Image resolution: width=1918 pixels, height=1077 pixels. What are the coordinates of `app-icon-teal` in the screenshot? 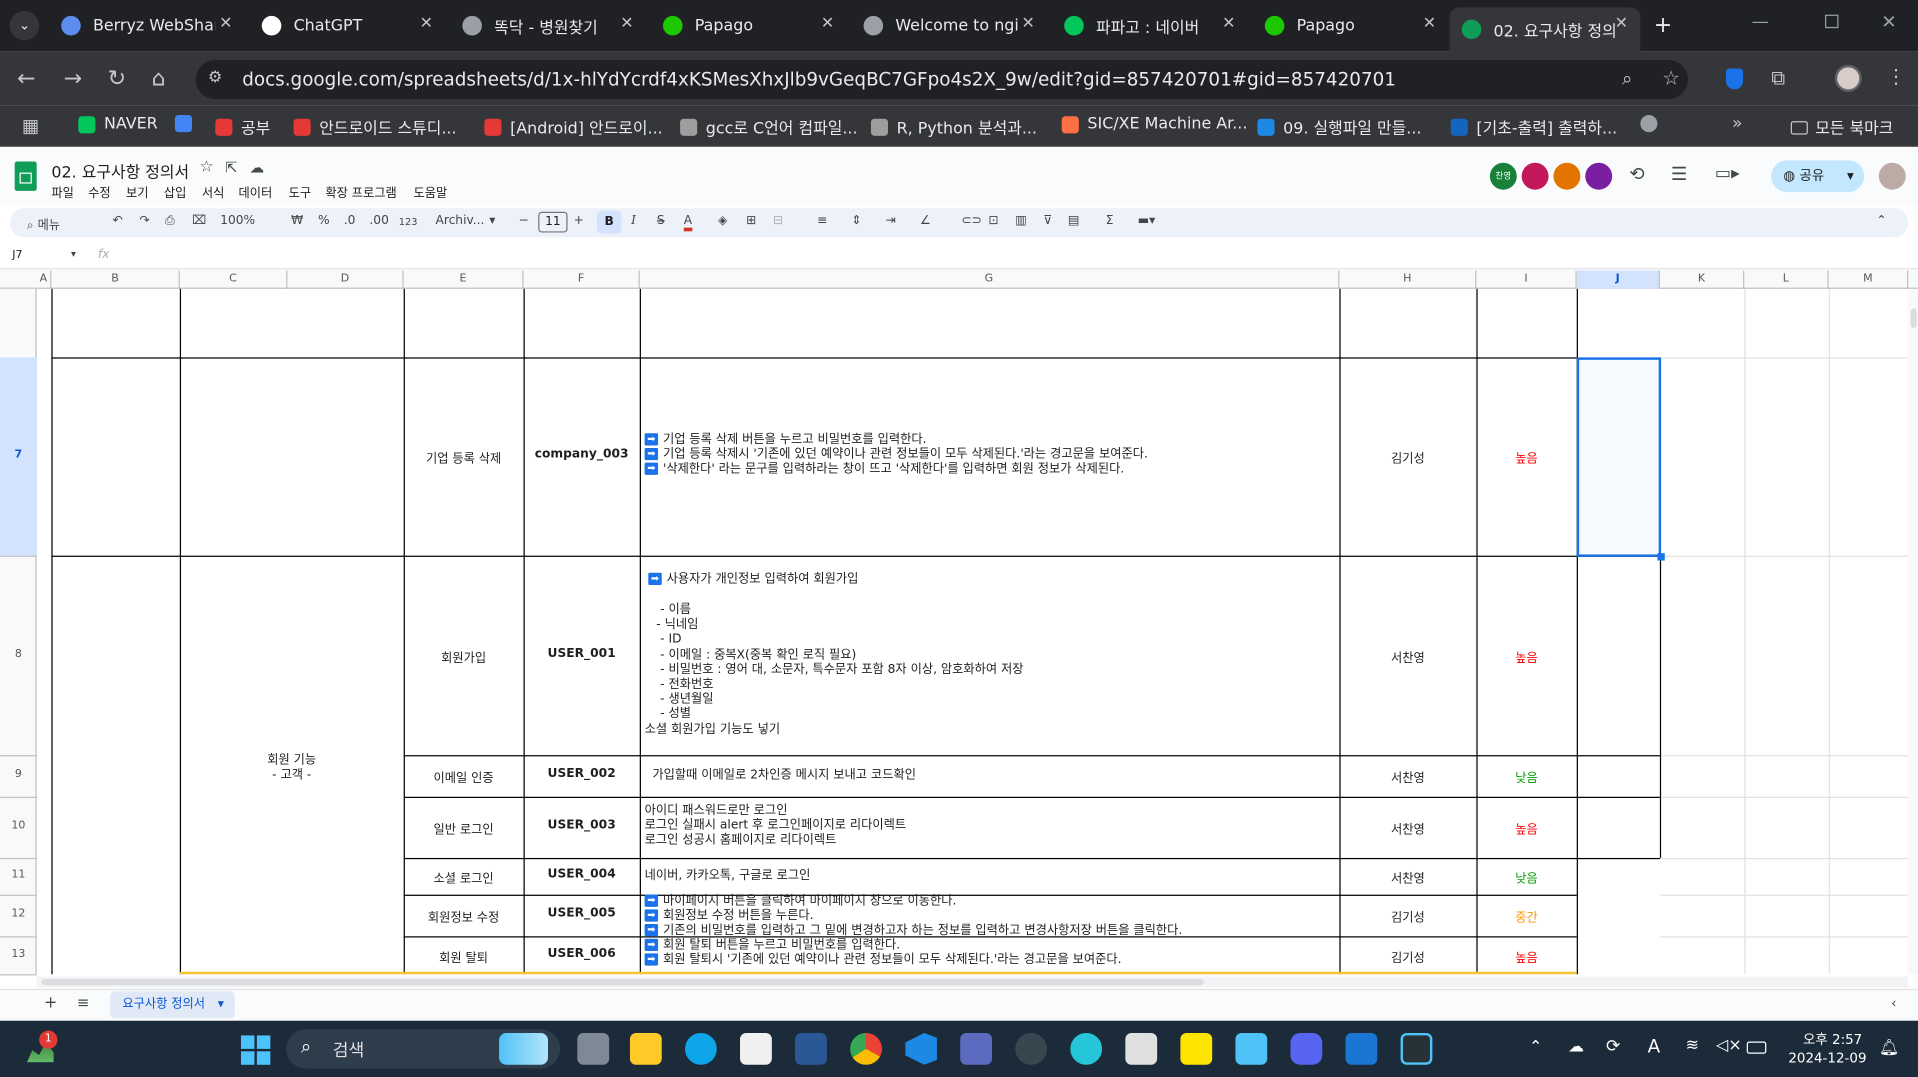 It's located at (1086, 1048).